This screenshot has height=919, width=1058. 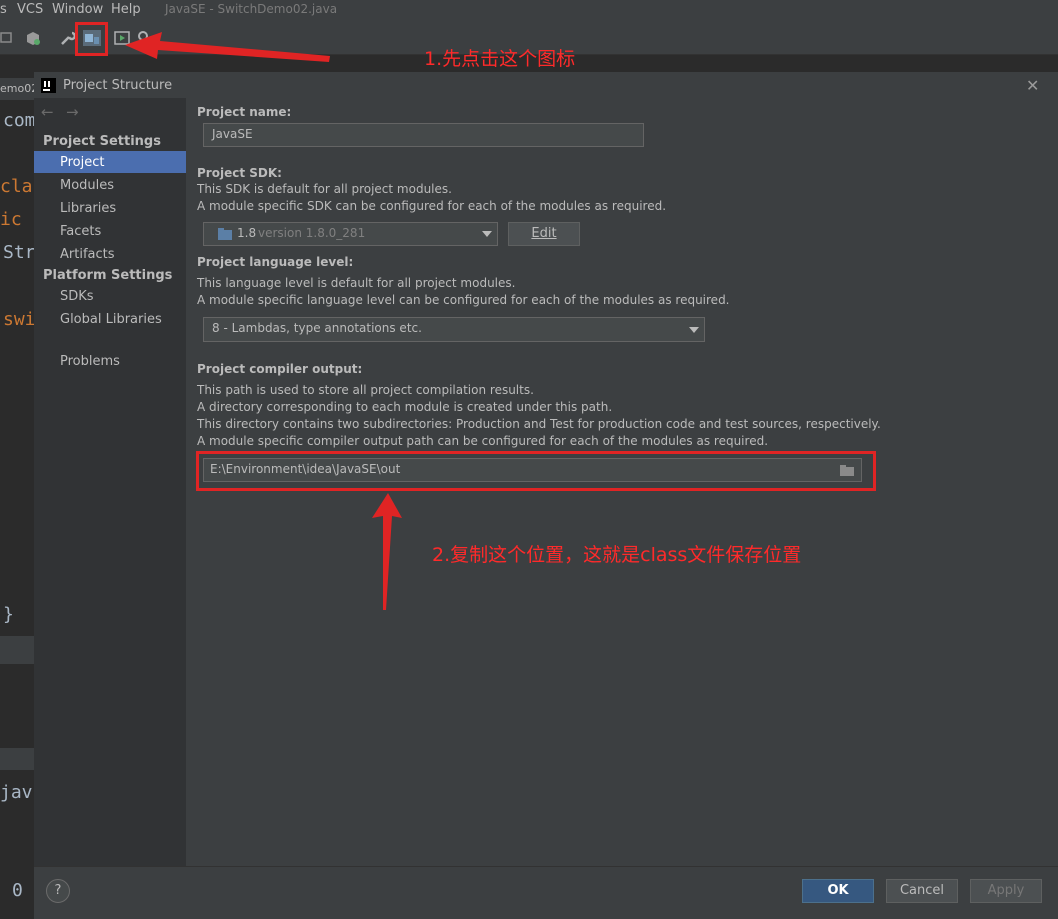 What do you see at coordinates (387, 551) in the screenshot?
I see `arrow-to-path` at bounding box center [387, 551].